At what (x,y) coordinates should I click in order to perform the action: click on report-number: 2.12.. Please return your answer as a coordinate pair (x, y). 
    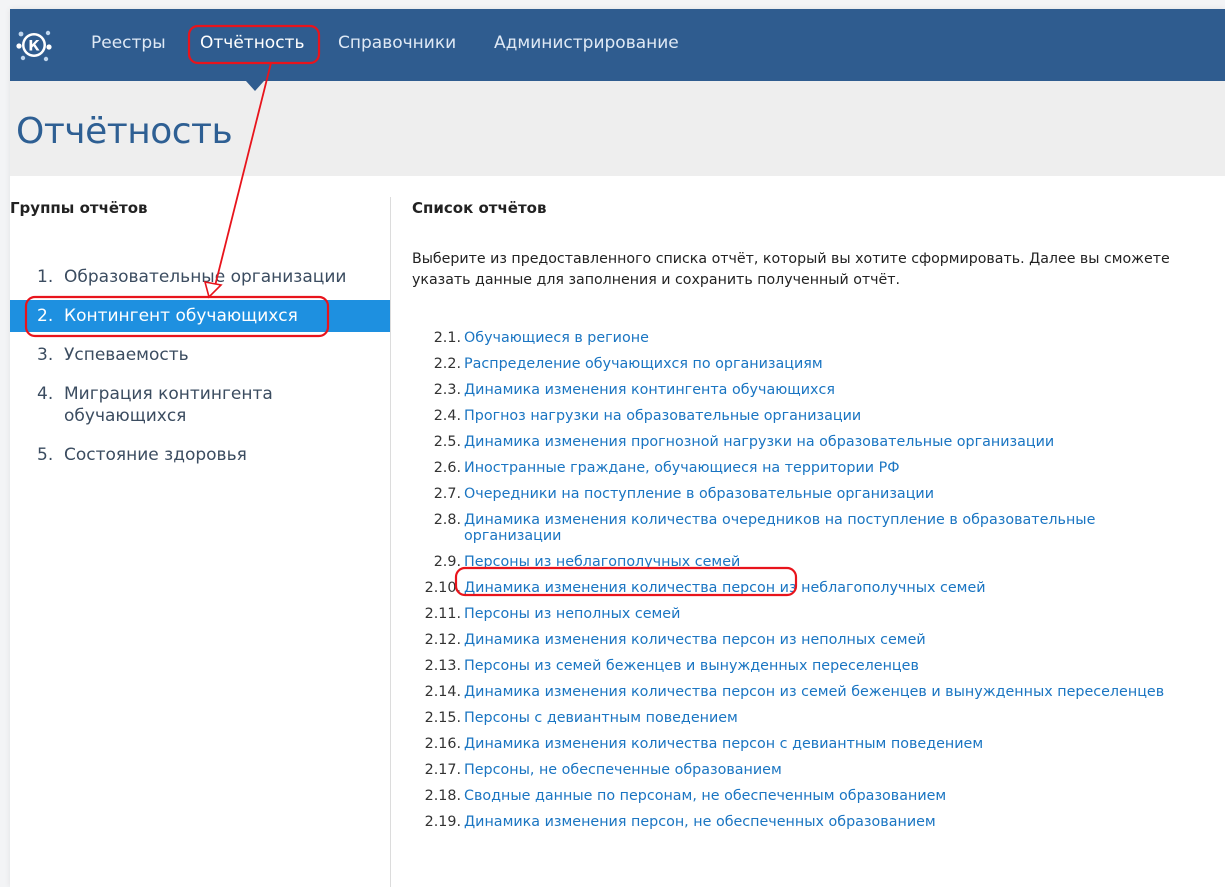
    Looking at the image, I should click on (442, 640).